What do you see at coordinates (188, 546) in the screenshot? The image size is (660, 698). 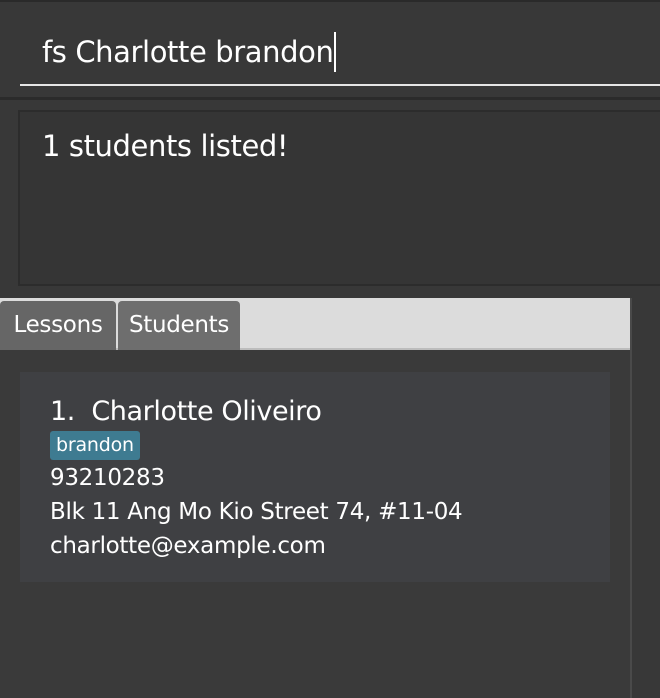 I see `student-email: charlotte@example.com` at bounding box center [188, 546].